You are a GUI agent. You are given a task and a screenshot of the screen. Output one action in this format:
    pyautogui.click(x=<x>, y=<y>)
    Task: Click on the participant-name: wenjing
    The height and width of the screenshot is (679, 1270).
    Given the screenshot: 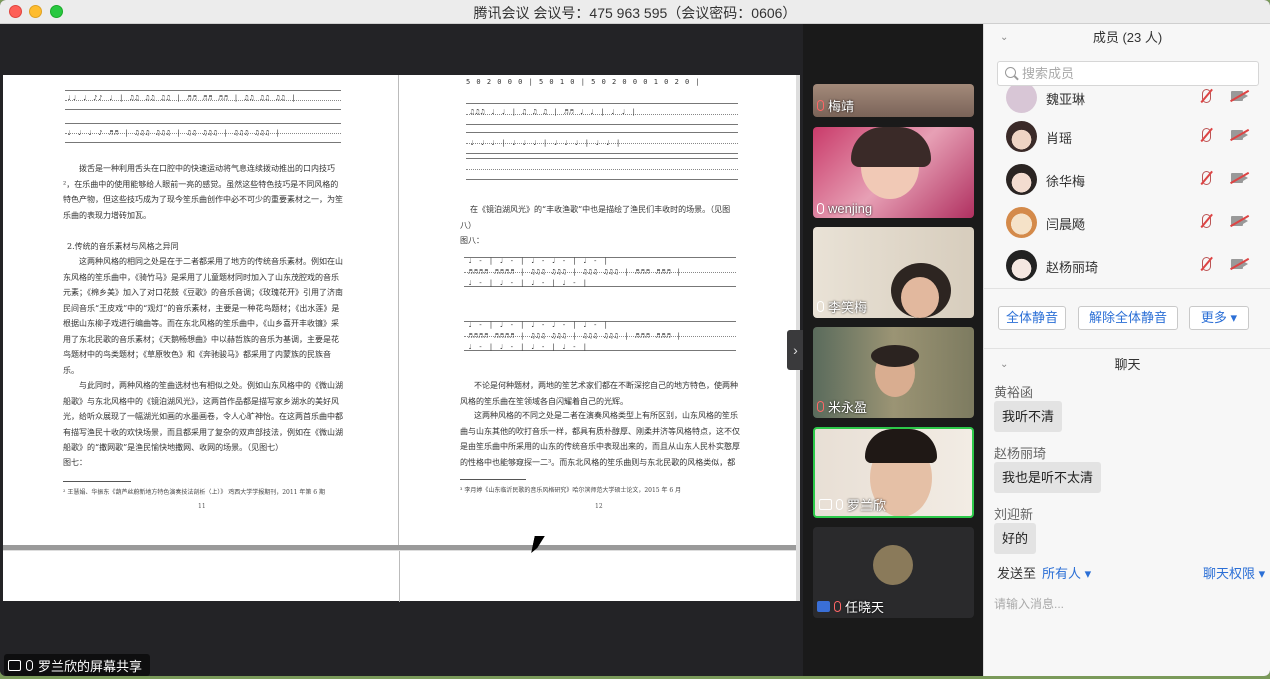 What is the action you would take?
    pyautogui.click(x=850, y=208)
    